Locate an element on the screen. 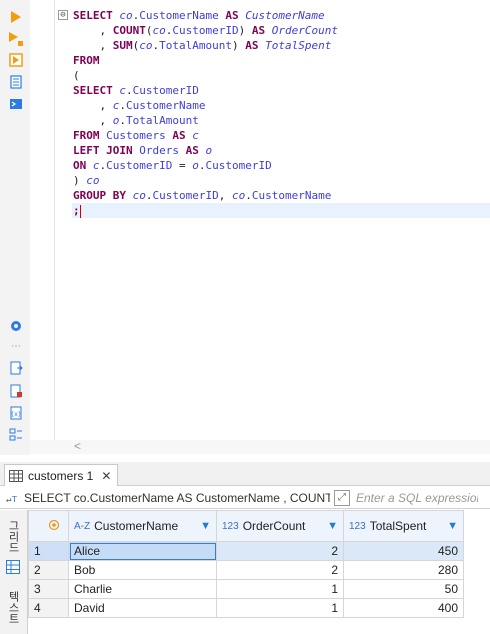 This screenshot has width=490, height=634. grid-view-icon is located at coordinates (13, 567).